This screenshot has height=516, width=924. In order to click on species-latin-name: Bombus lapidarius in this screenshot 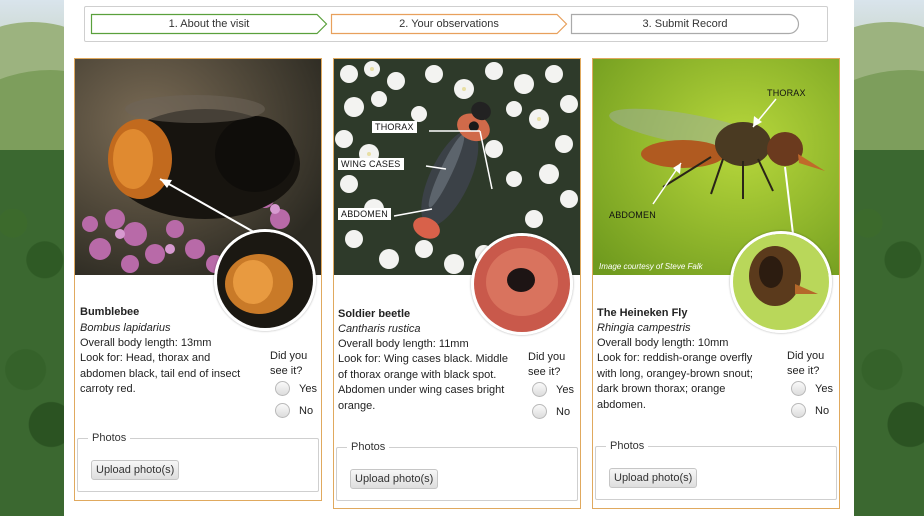, I will do `click(125, 328)`.